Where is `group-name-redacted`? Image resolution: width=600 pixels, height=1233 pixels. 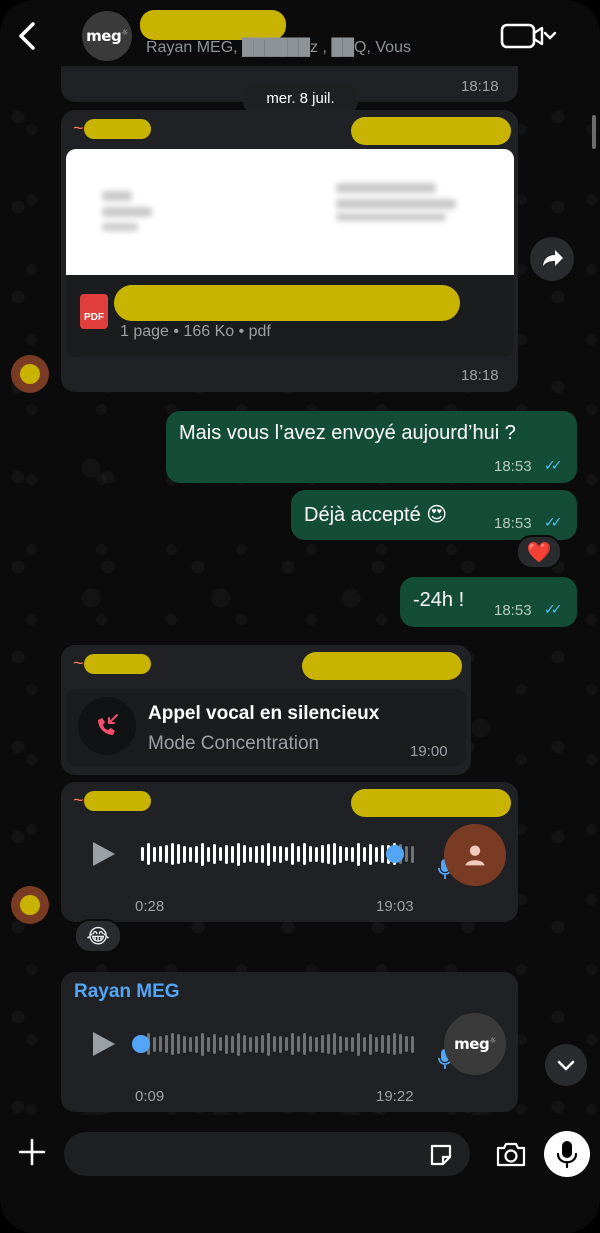
group-name-redacted is located at coordinates (213, 25).